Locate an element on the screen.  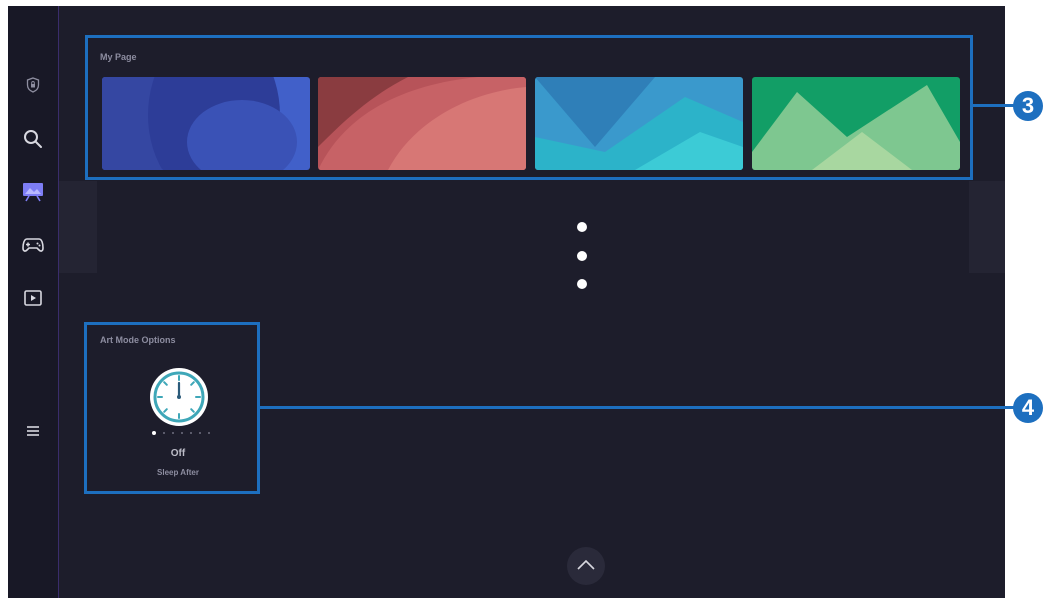
row-background-left is located at coordinates (78, 227).